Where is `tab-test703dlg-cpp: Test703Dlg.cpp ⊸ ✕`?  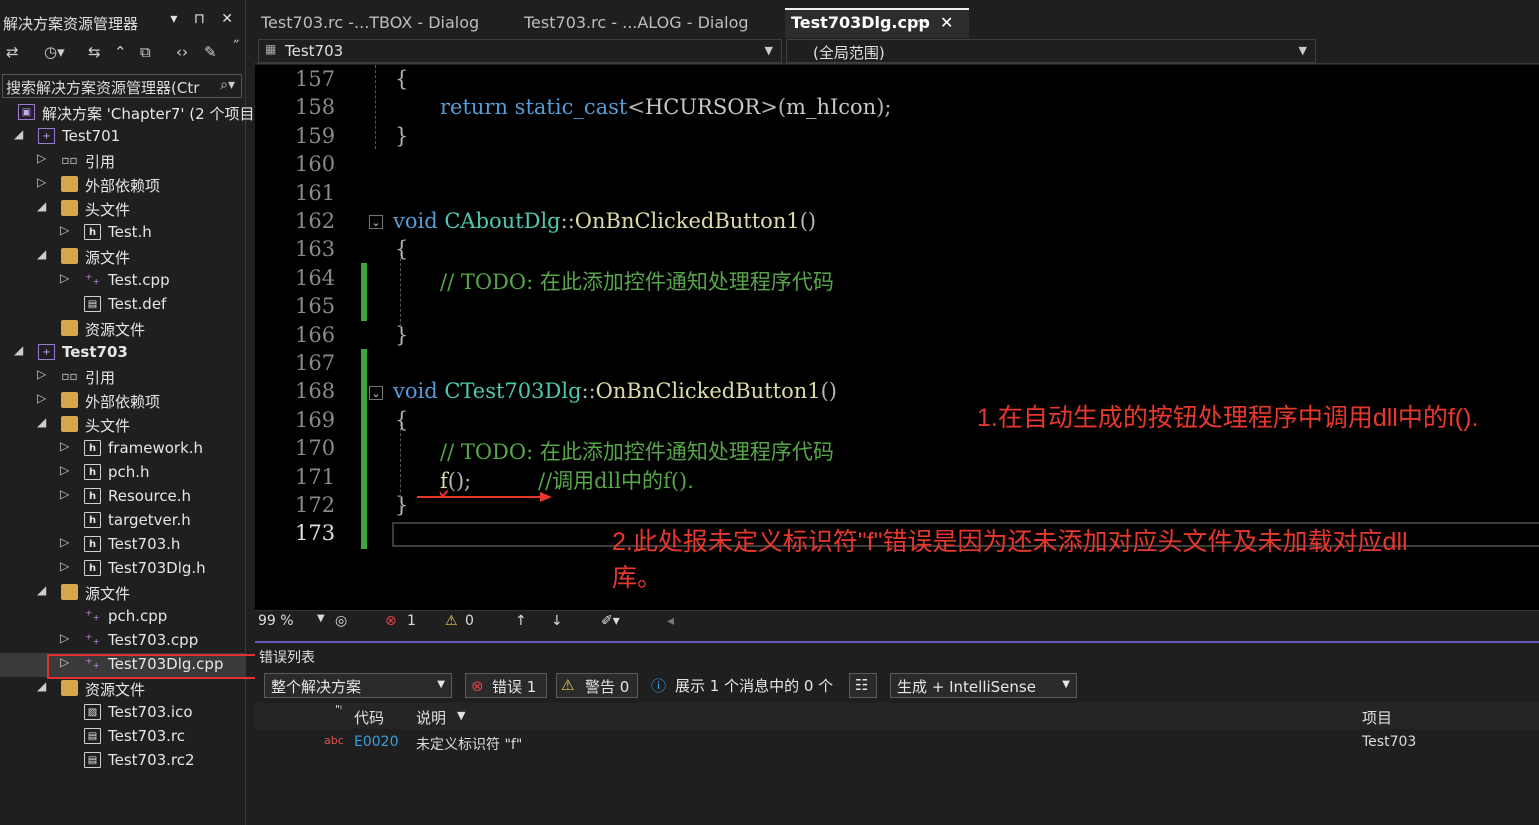
tab-test703dlg-cpp: Test703Dlg.cpp ⊸ ✕ is located at coordinates (877, 23).